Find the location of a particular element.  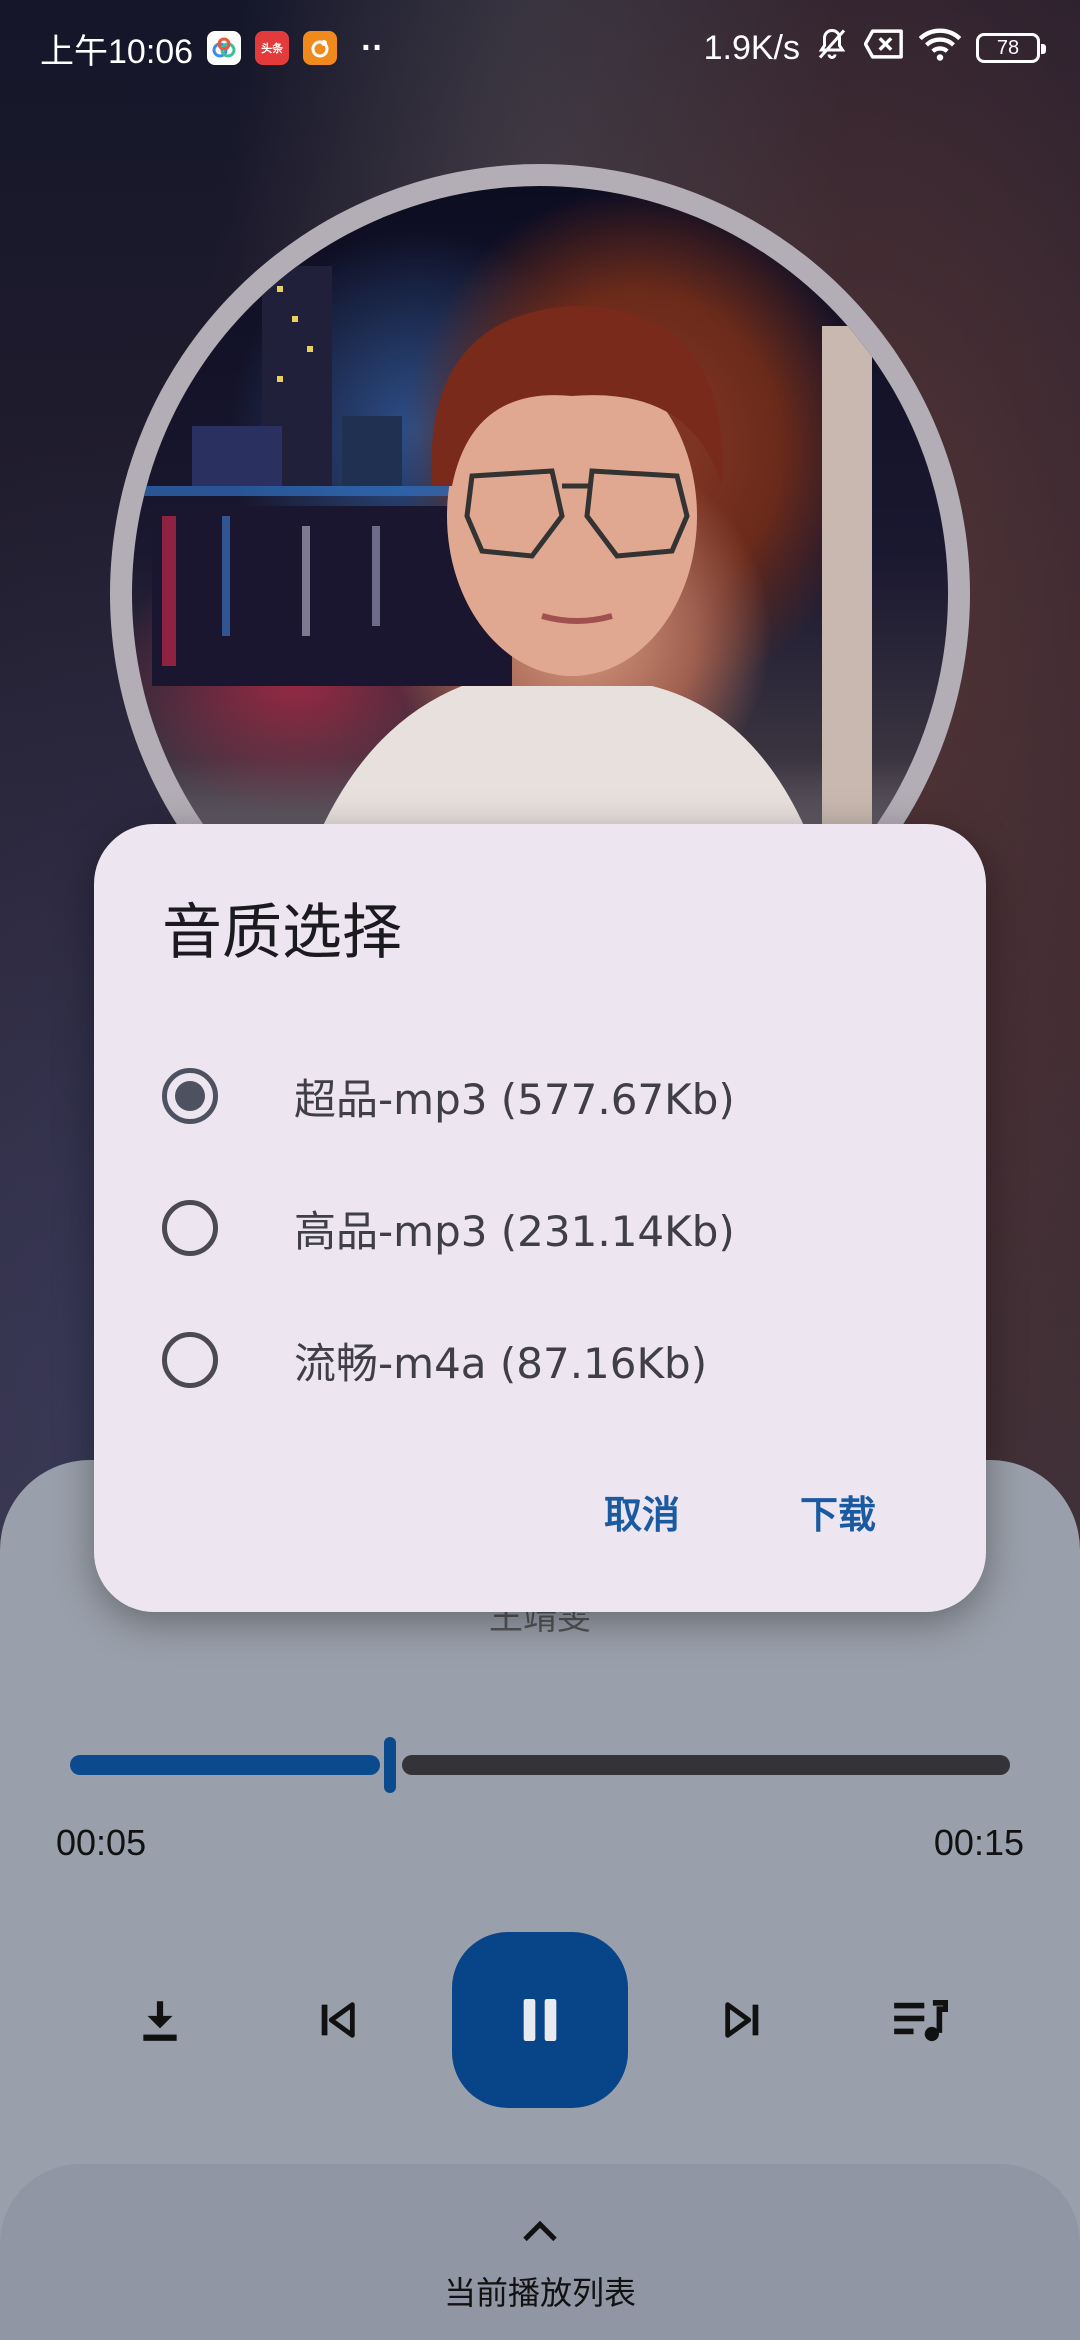

quality-option-super: 超品-mp3 (577.67Kb) is located at coordinates (542, 1096).